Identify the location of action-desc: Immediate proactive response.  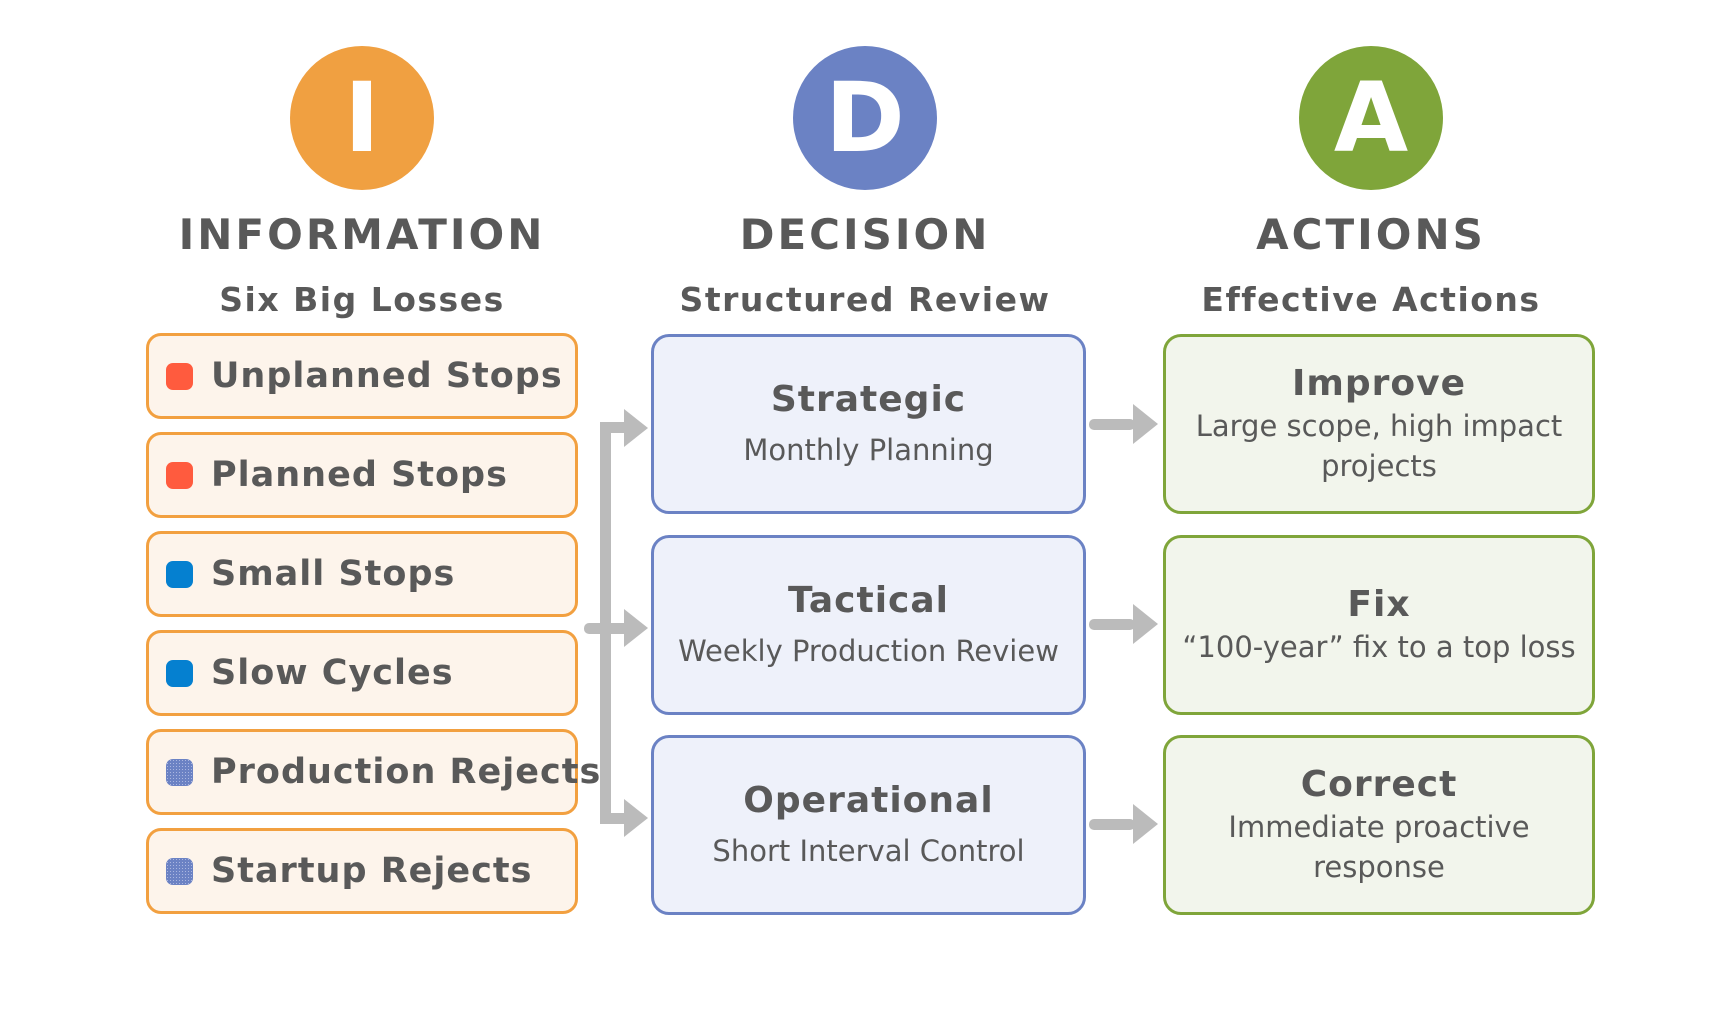
(1379, 847).